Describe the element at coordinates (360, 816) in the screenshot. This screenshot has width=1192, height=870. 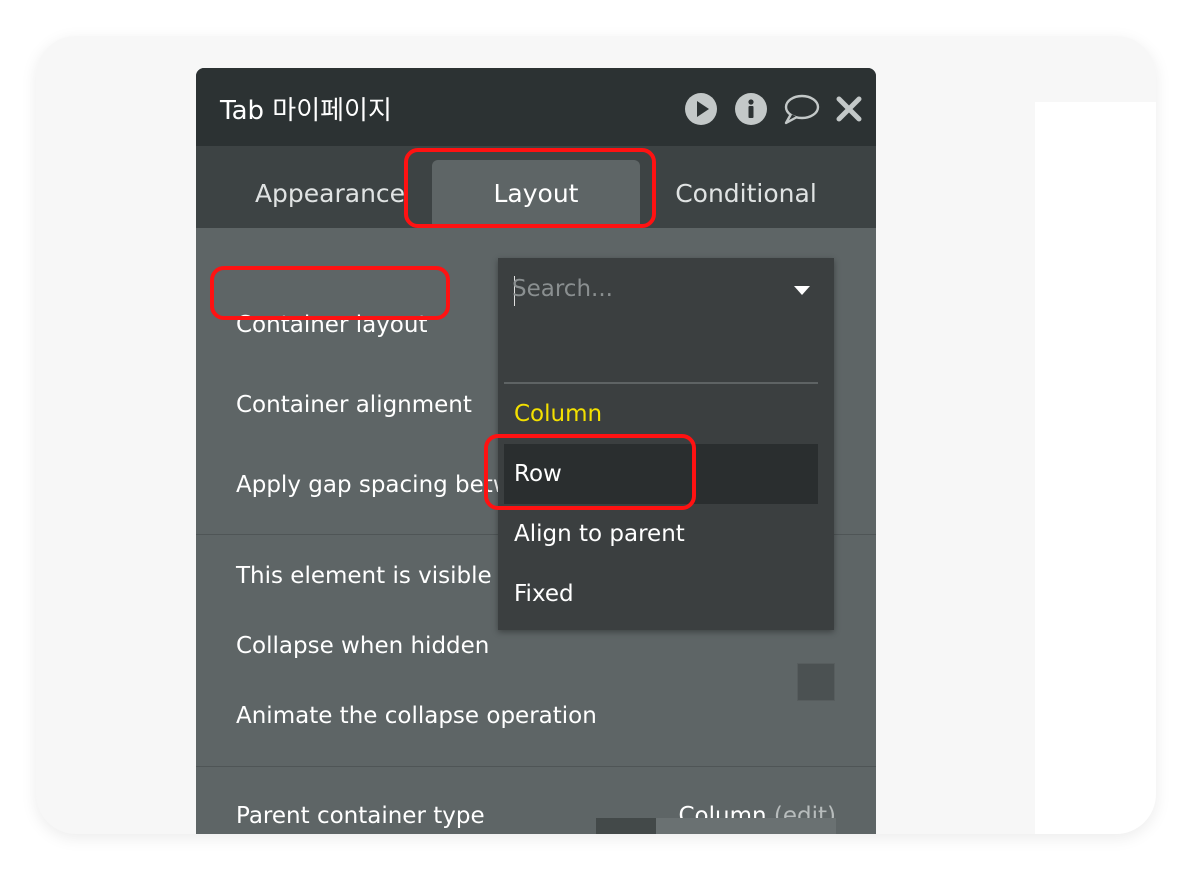
I see `parent-container-type-label: Parent container type` at that location.